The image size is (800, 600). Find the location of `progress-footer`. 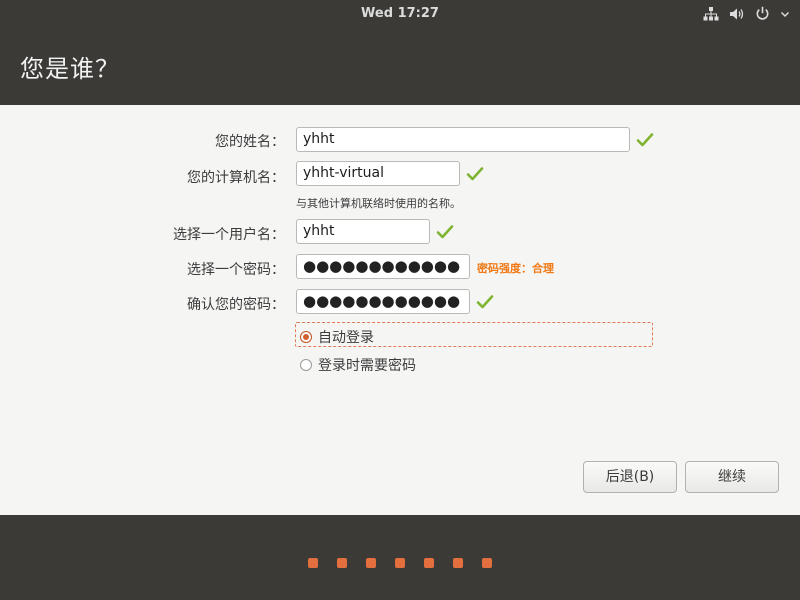

progress-footer is located at coordinates (400, 557).